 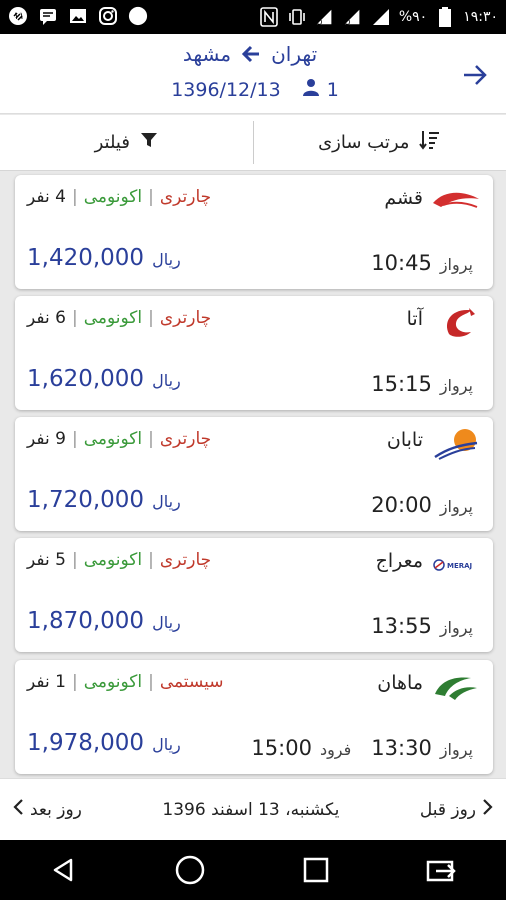 I want to click on chevron-left-icon, so click(x=18, y=809).